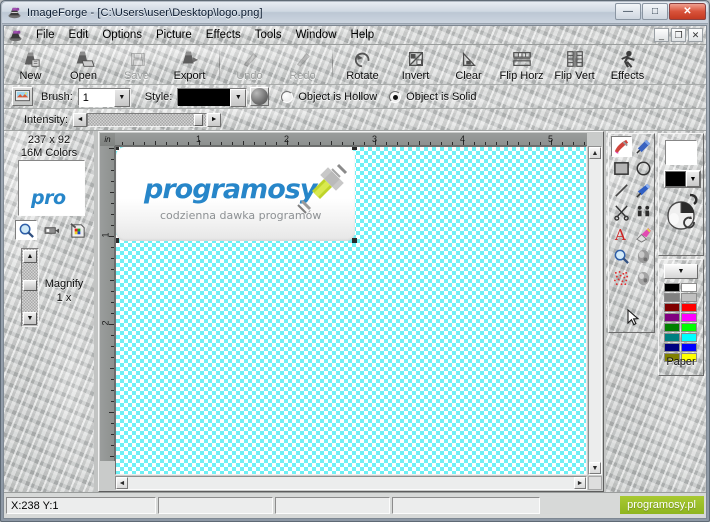 The image size is (710, 522). Describe the element at coordinates (30, 256) in the screenshot. I see `slider-up-arrow-icon: ▲` at that location.